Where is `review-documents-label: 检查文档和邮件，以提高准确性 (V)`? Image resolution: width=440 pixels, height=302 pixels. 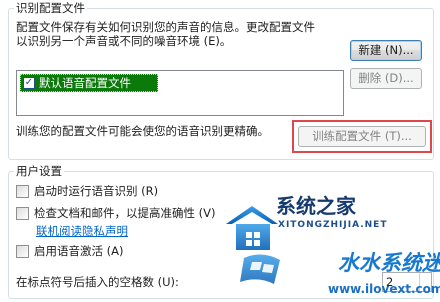 review-documents-label: 检查文档和邮件，以提高准确性 (V) is located at coordinates (125, 213).